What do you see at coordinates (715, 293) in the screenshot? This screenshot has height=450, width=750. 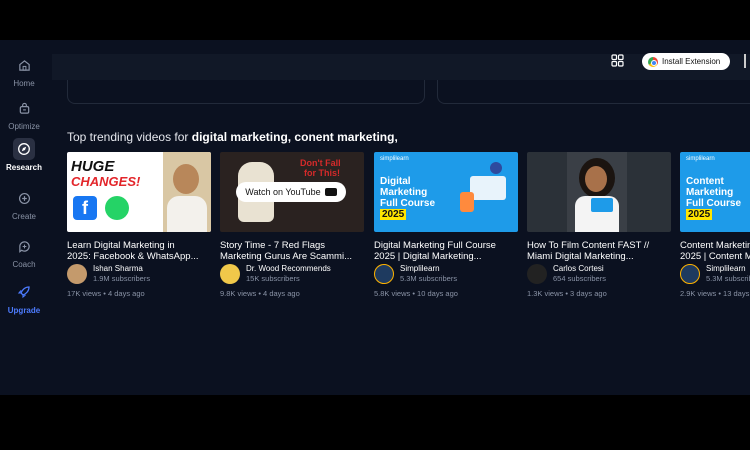 I see `video-meta: 2.9K views • 13 days ago` at bounding box center [715, 293].